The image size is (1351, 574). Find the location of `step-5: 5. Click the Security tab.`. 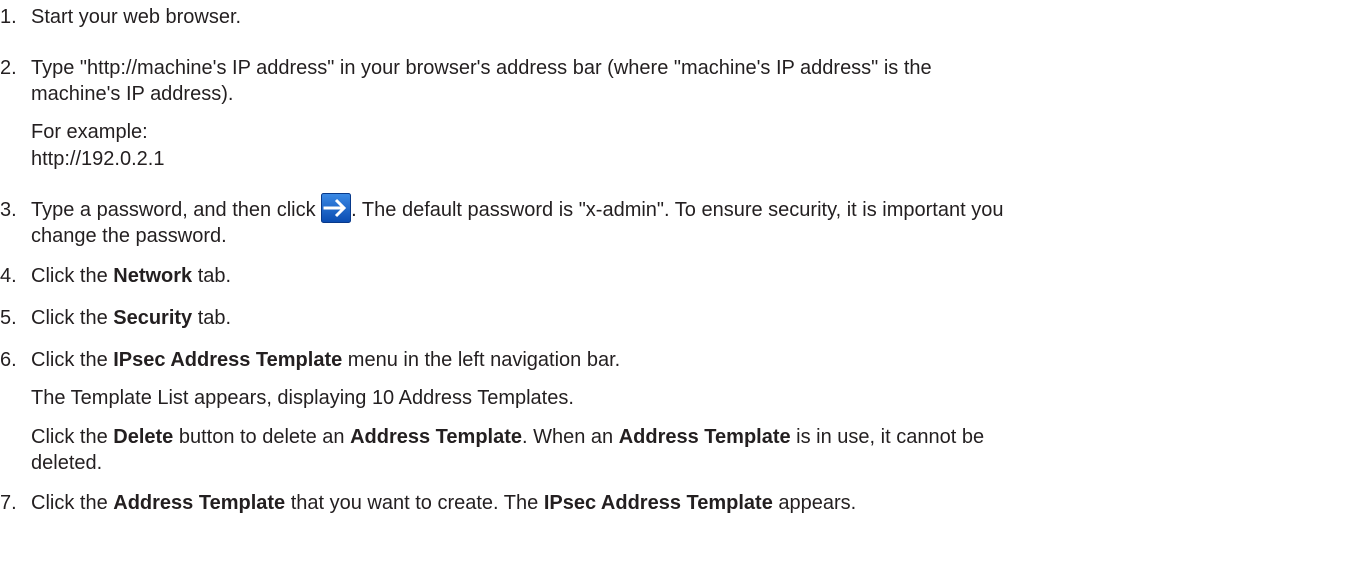

step-5: 5. Click the Security tab. is located at coordinates (115, 318).